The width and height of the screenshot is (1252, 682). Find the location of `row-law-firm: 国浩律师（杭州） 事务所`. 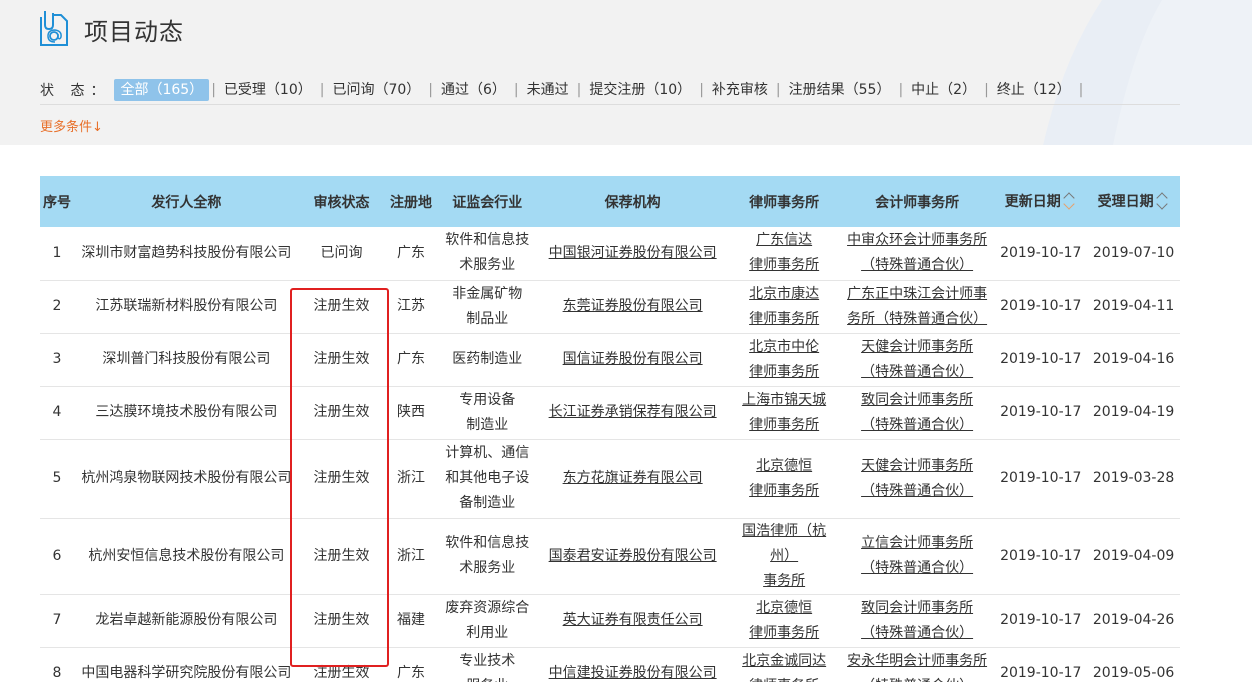

row-law-firm: 国浩律师（杭州） 事务所 is located at coordinates (784, 556).